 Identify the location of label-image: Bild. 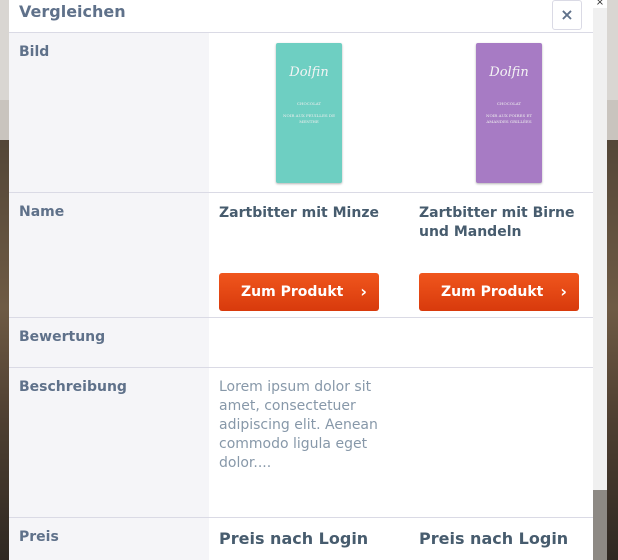
(34, 52).